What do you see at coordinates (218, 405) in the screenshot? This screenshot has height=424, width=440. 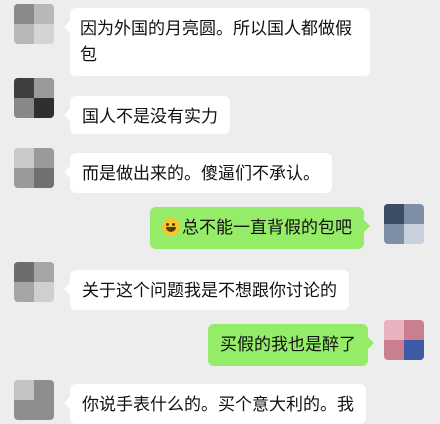 I see `message-text: 你说手表什么的。买个意大利的。我` at bounding box center [218, 405].